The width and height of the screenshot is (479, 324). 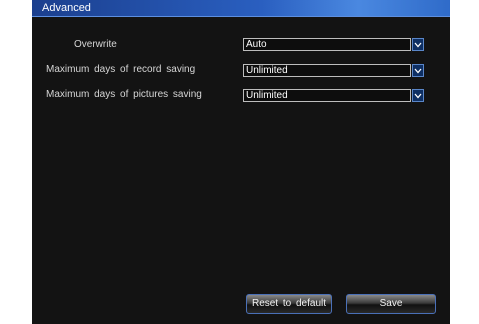 What do you see at coordinates (289, 304) in the screenshot?
I see `reset-to-default-button: Reset to default` at bounding box center [289, 304].